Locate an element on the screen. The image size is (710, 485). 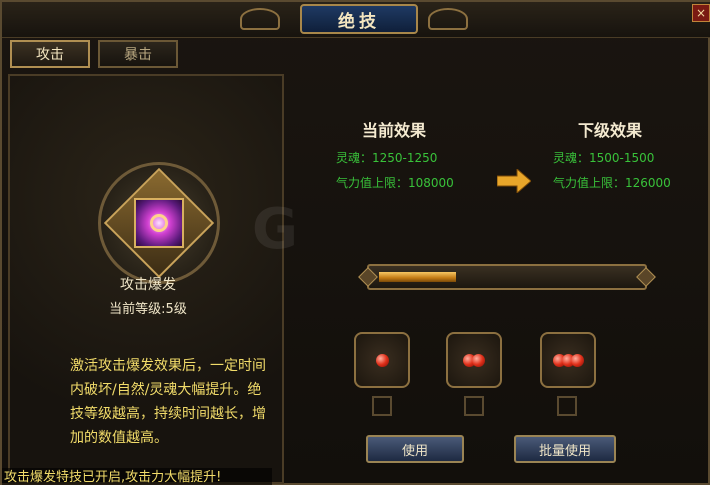
skill-level: 当前等级:5级 is located at coordinates (148, 309).